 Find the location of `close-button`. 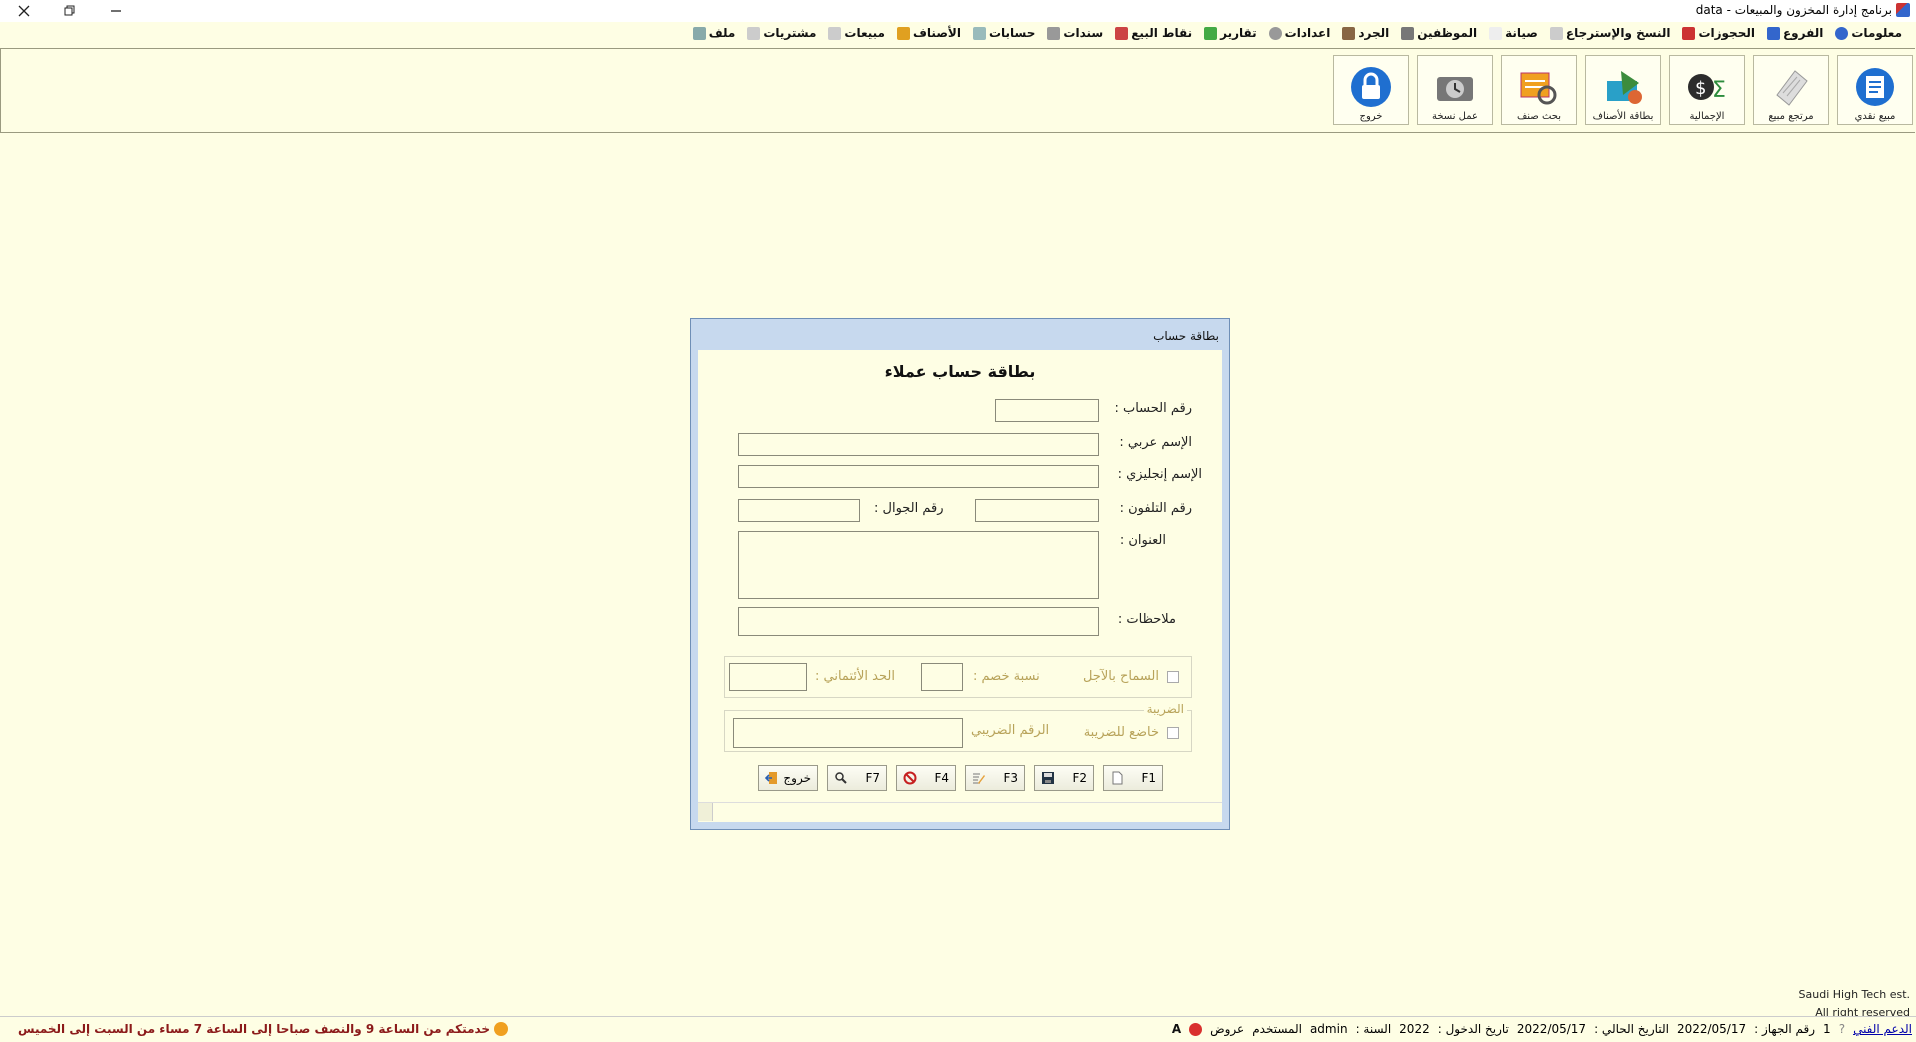

close-button is located at coordinates (24, 11).